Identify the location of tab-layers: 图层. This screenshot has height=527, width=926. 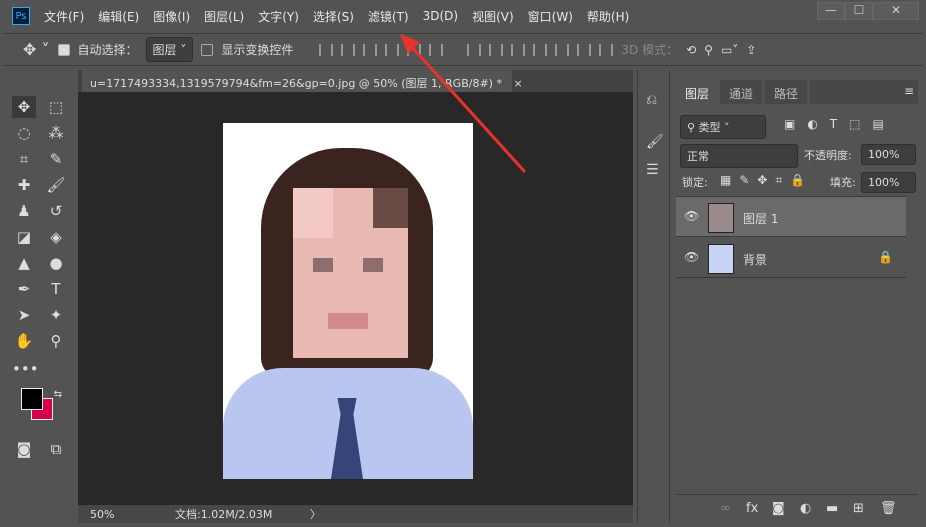
(697, 92).